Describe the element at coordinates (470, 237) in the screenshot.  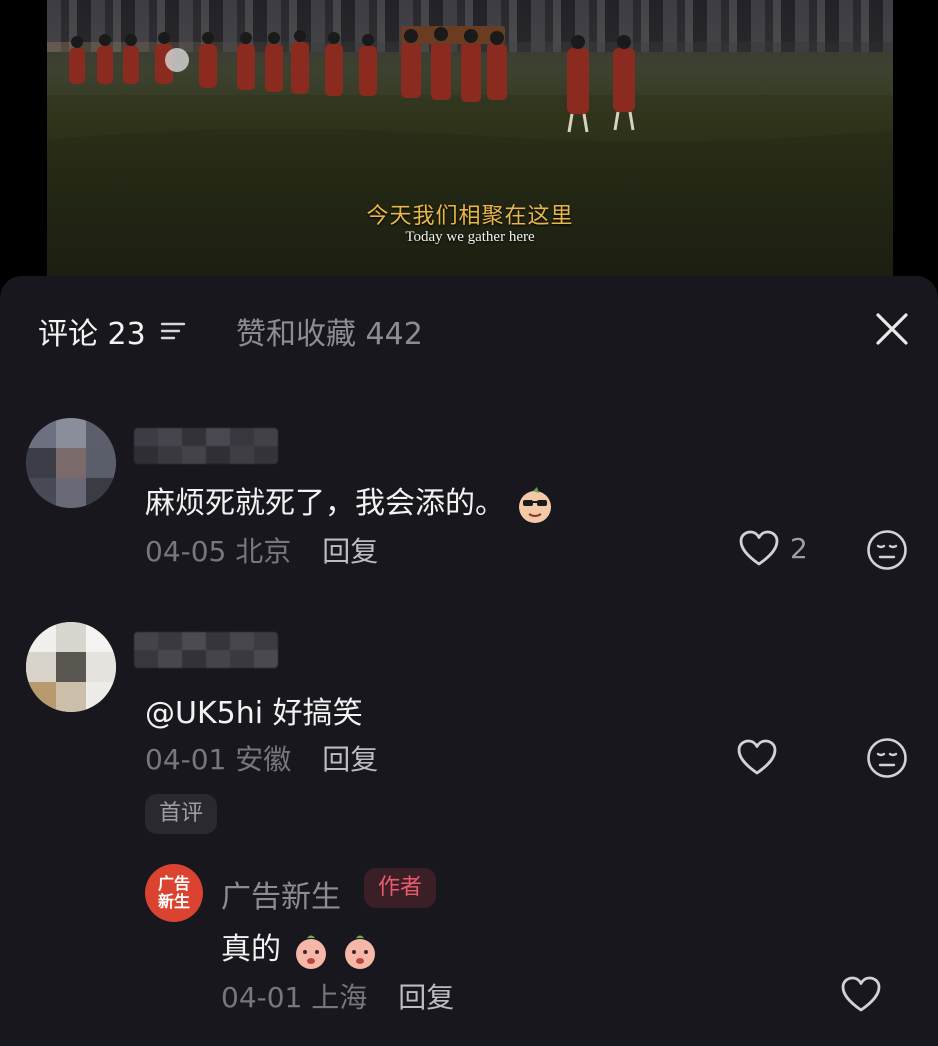
I see `subtitle-english: Today we gather here` at that location.